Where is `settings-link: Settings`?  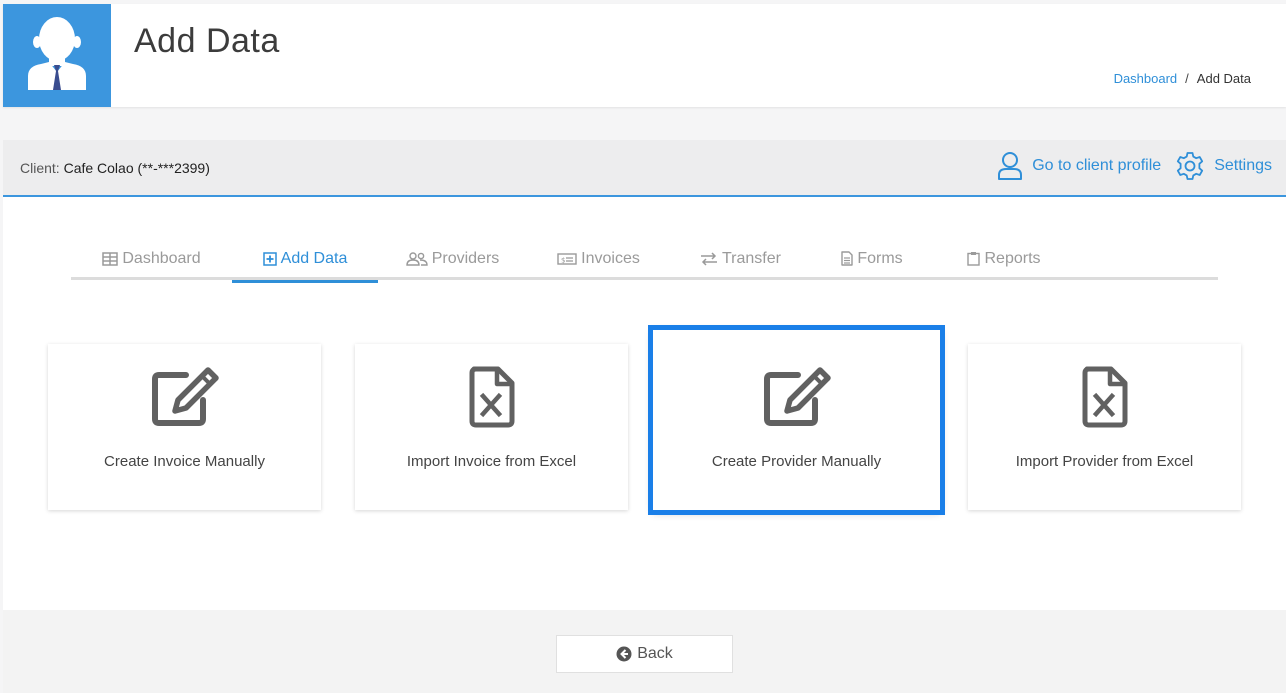
settings-link: Settings is located at coordinates (1223, 166).